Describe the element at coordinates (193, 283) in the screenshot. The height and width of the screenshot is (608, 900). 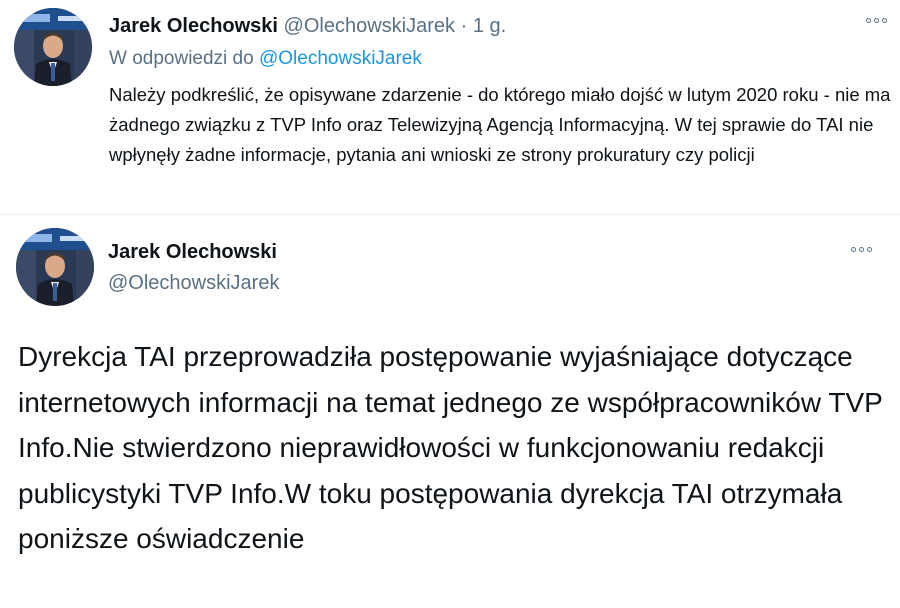
I see `author-handle: @OlechowskiJarek` at that location.